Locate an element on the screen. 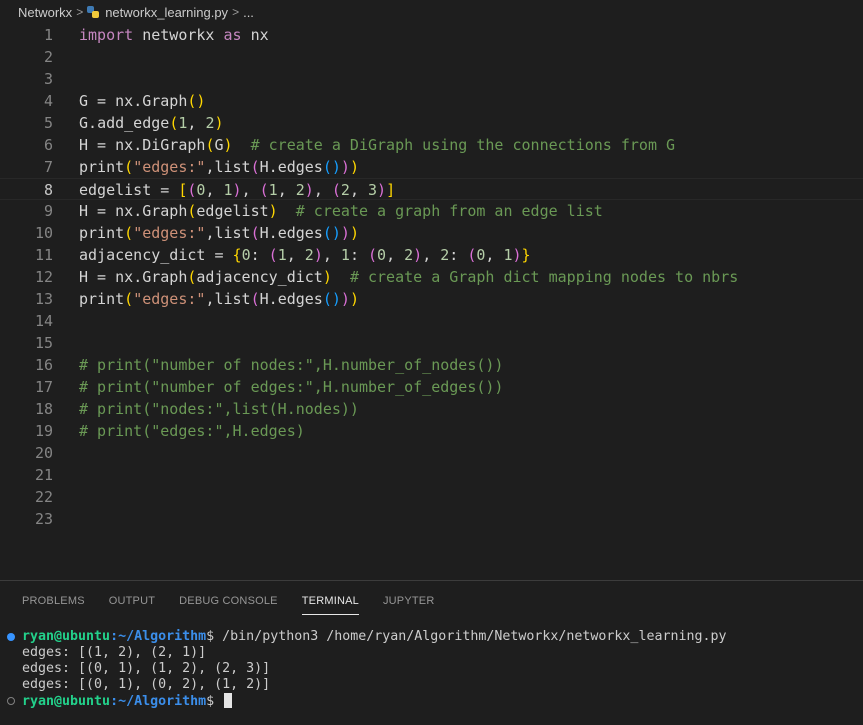  line-number: 3 is located at coordinates (48, 79).